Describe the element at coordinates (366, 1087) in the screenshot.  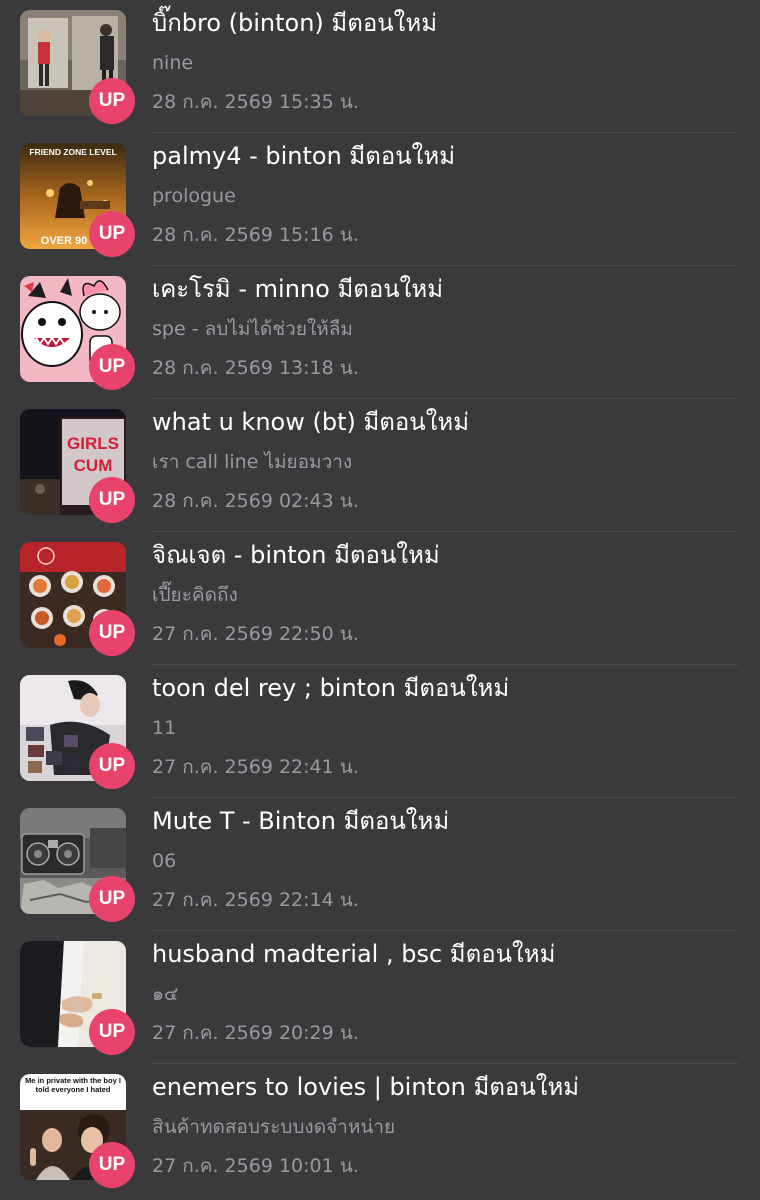
I see `story-title: enemers to lovies | binton มีตอนใหม่` at that location.